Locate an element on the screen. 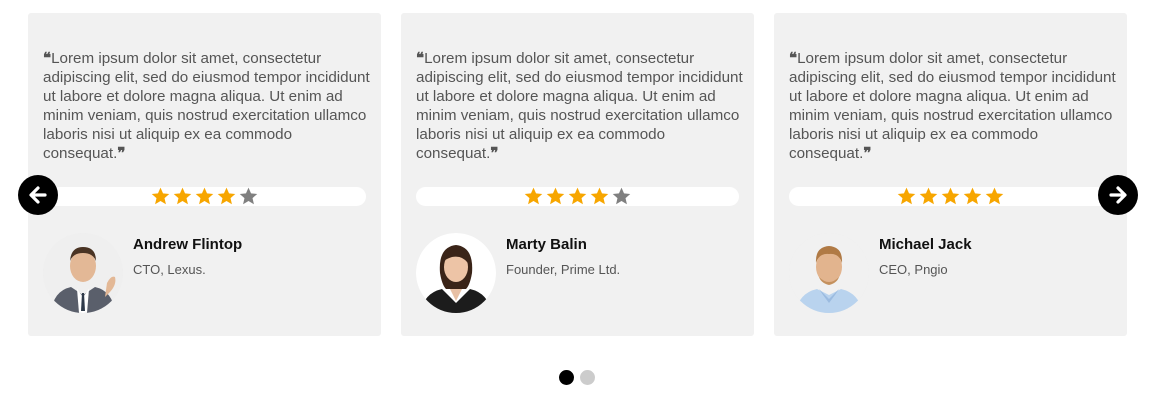 The height and width of the screenshot is (401, 1154). person-role: CTO, Lexus. is located at coordinates (169, 269).